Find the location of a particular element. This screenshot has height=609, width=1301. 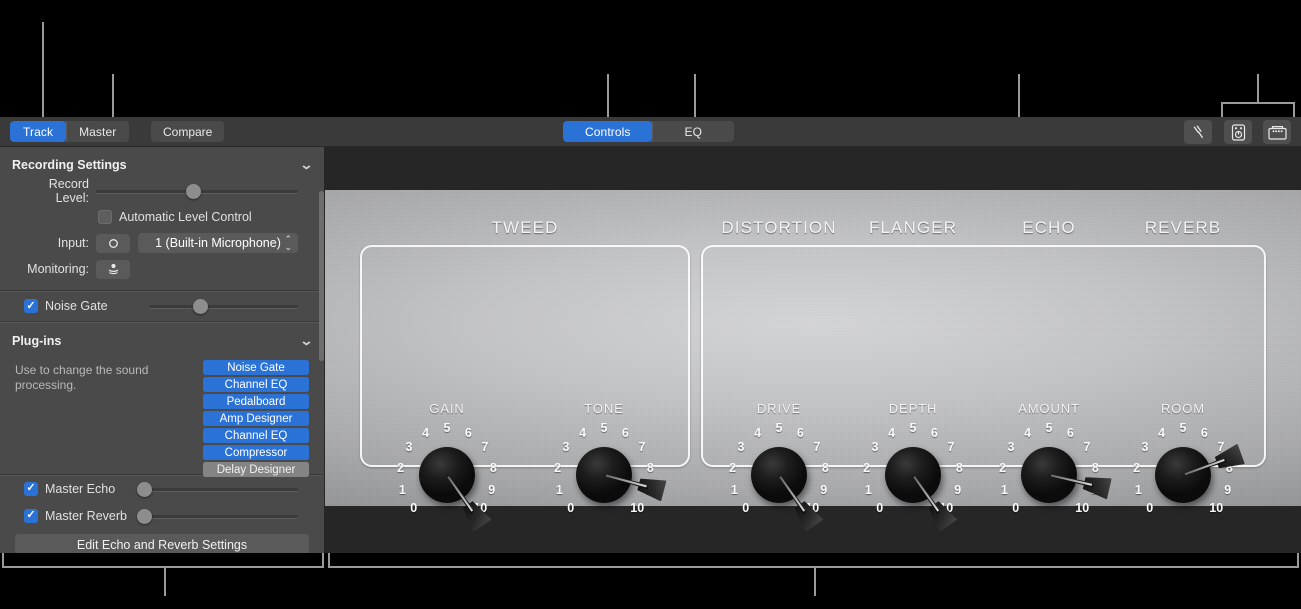

tab-master: Master is located at coordinates (98, 131).